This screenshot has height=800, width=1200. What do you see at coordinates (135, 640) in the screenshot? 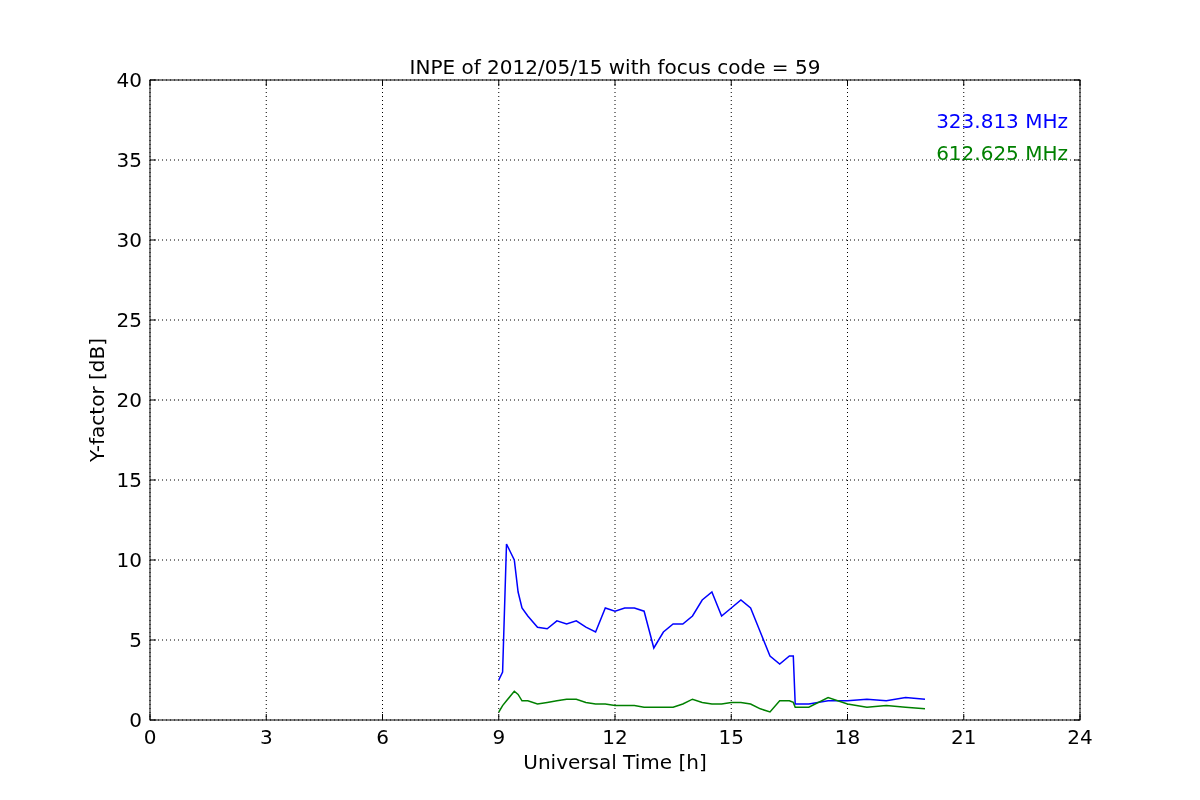
I see `tick-label: 5` at bounding box center [135, 640].